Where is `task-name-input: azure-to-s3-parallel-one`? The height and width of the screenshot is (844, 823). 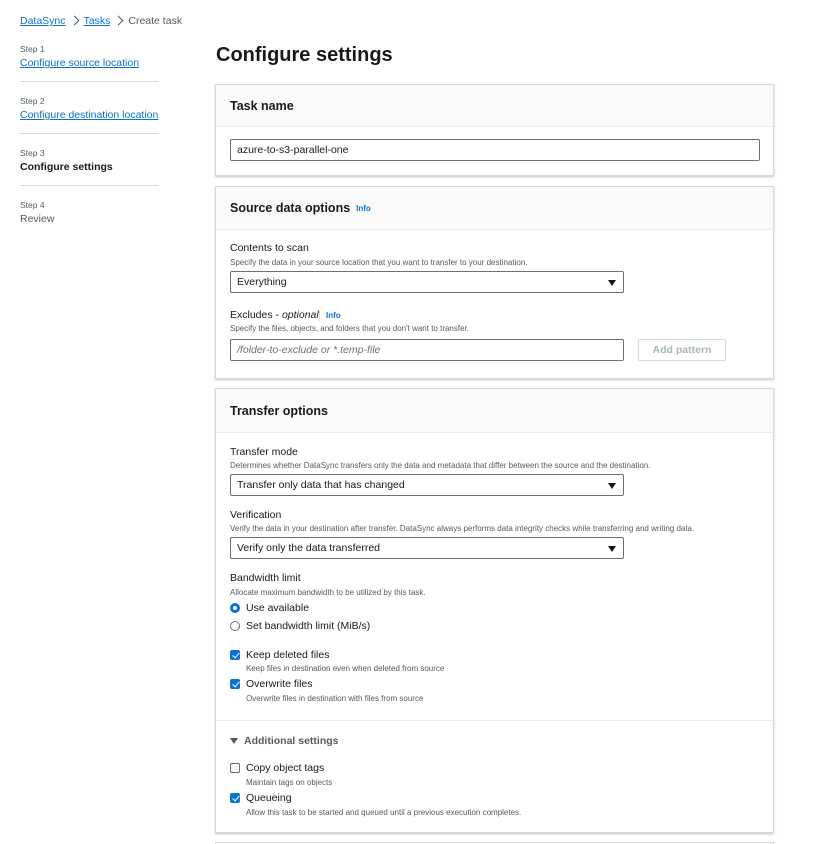
task-name-input: azure-to-s3-parallel-one is located at coordinates (495, 150).